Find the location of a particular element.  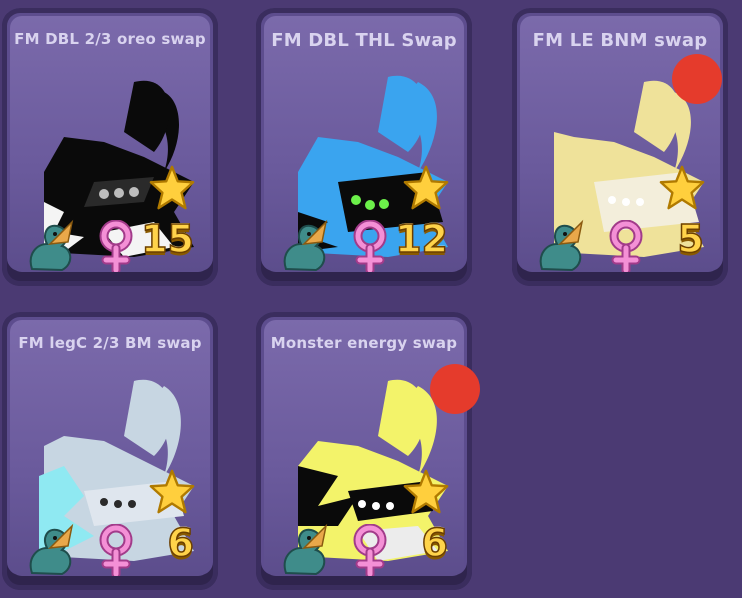

pet-name: FM DBL THL Swap is located at coordinates (364, 40).